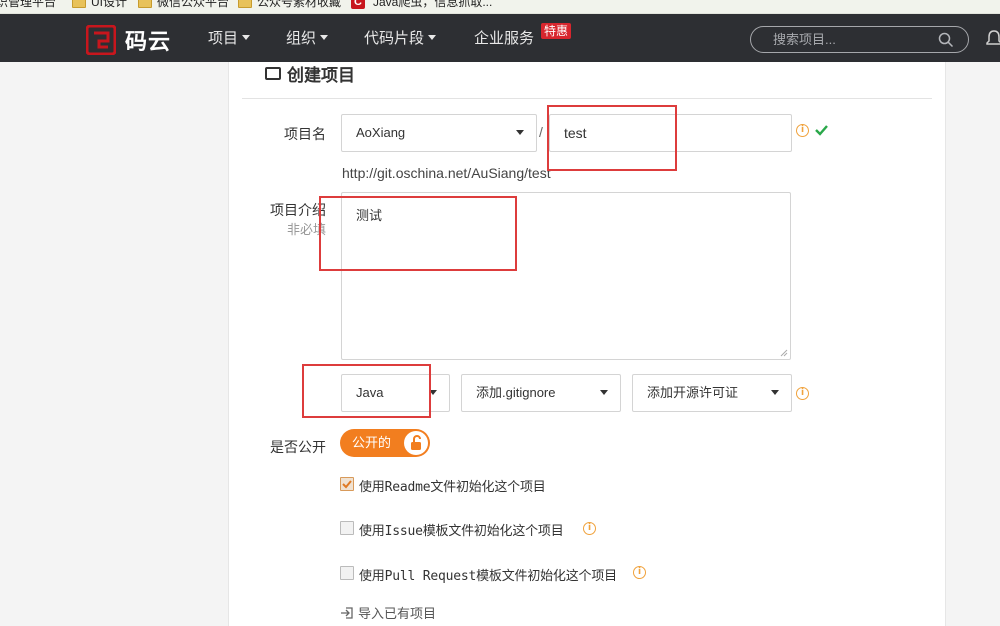 The image size is (1000, 626). Describe the element at coordinates (541, 393) in the screenshot. I see `gitignore-select: 添加.gitignore` at that location.